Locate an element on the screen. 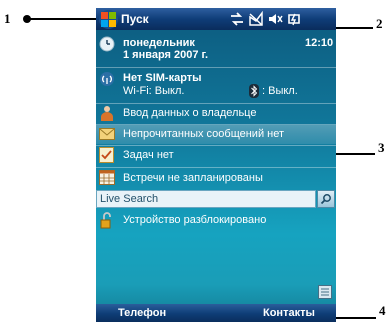 The width and height of the screenshot is (392, 327). volume-muted-icon is located at coordinates (275, 19).